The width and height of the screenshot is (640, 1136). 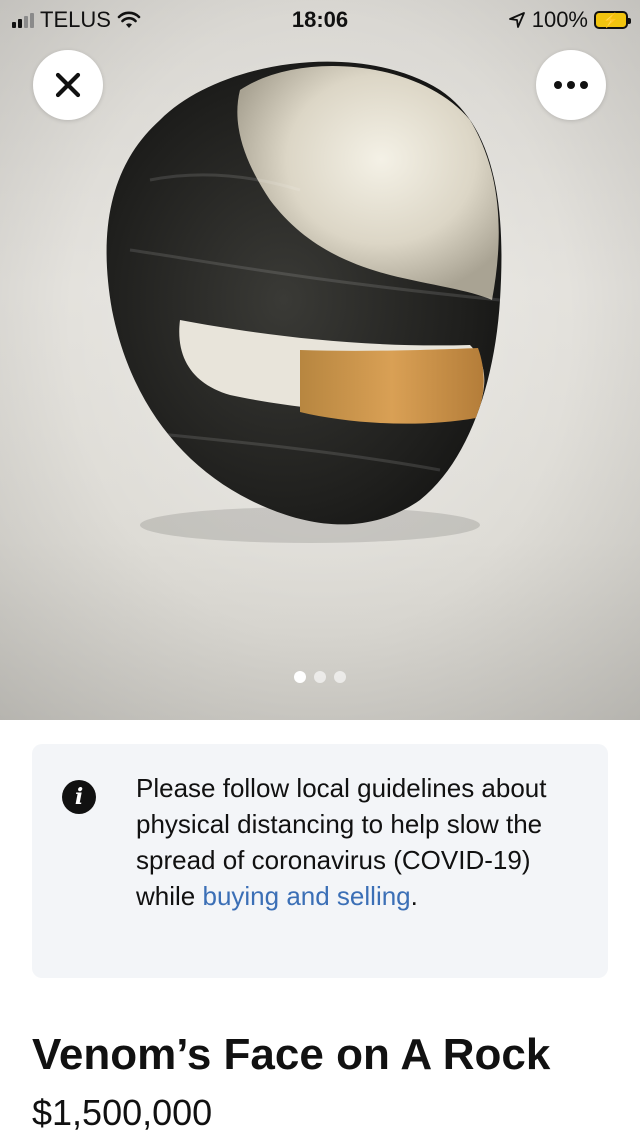 I want to click on photo-pager, so click(x=320, y=677).